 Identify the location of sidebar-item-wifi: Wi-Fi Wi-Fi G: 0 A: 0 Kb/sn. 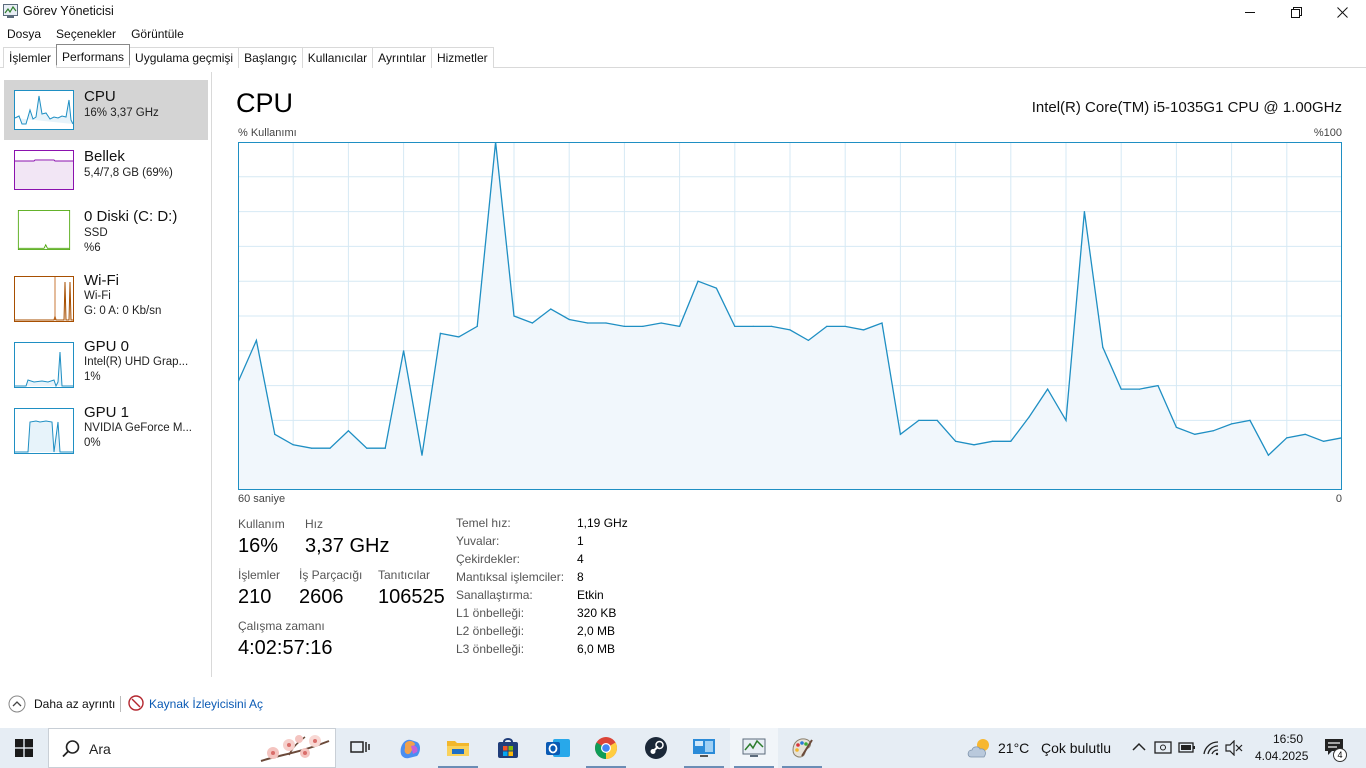
(106, 296).